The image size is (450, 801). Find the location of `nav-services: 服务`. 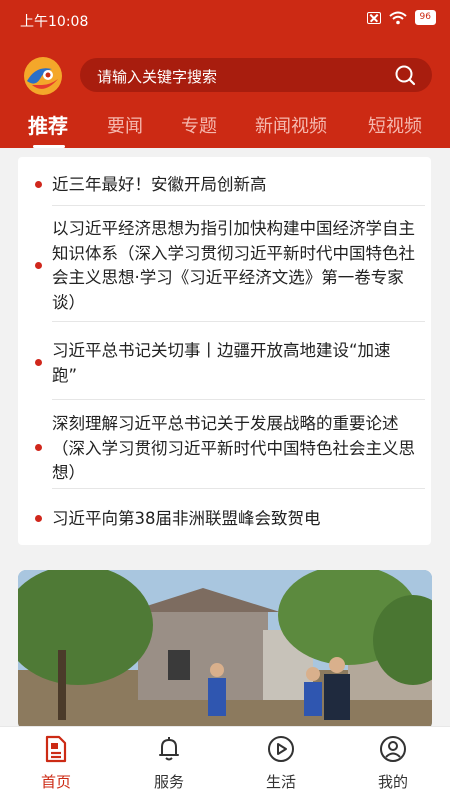

nav-services: 服务 is located at coordinates (169, 763).